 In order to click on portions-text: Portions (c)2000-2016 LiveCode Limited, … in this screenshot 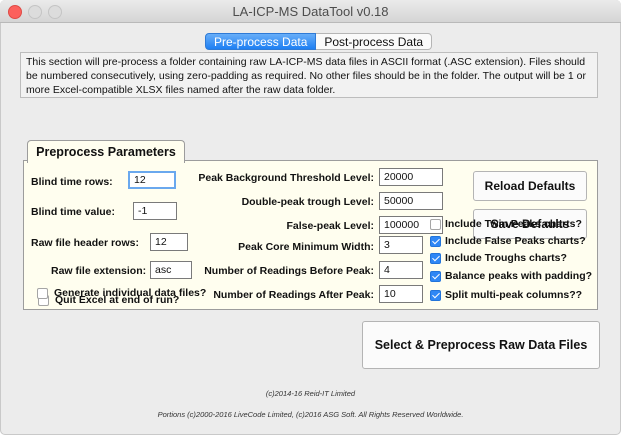, I will do `click(310, 414)`.